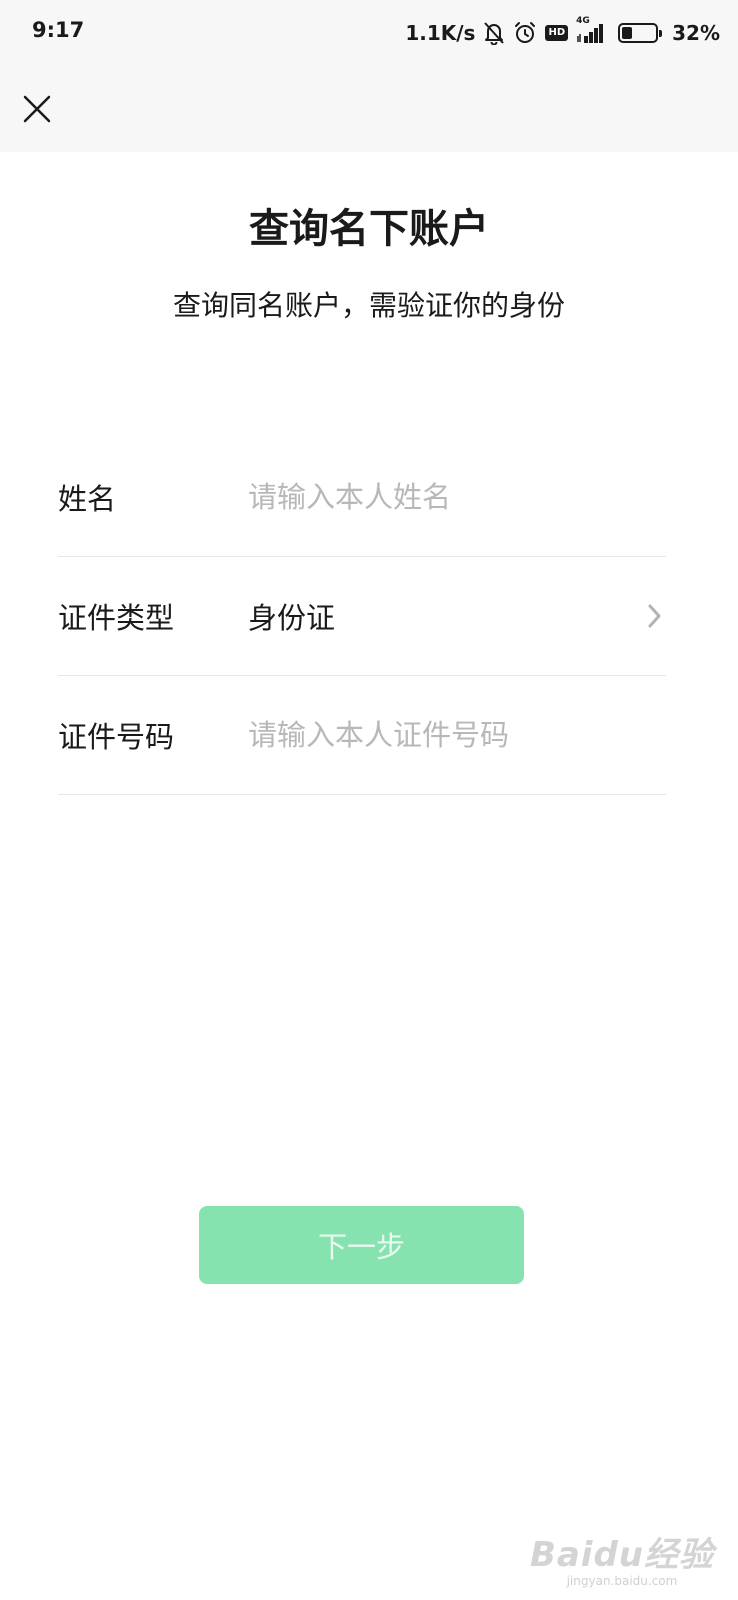 Image resolution: width=738 pixels, height=1600 pixels. Describe the element at coordinates (457, 497) in the screenshot. I see `name-input` at that location.